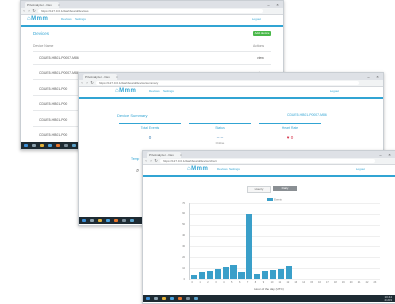 Image resolution: width=395 pixels, height=304 pixels. Describe the element at coordinates (269, 289) in the screenshot. I see `chart-x-axis-title: Hour of the day (UTC)` at that location.